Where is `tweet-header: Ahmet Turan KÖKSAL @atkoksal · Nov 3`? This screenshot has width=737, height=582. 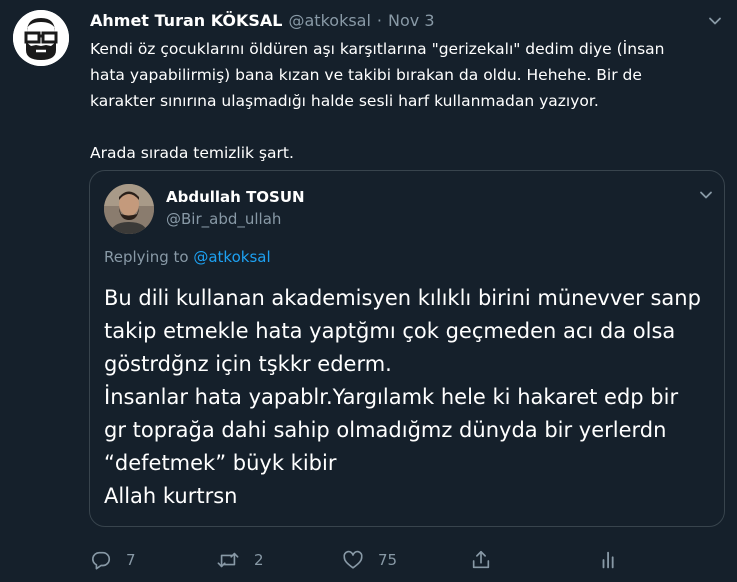 tweet-header: Ahmet Turan KÖKSAL @atkoksal · Nov 3 is located at coordinates (408, 20).